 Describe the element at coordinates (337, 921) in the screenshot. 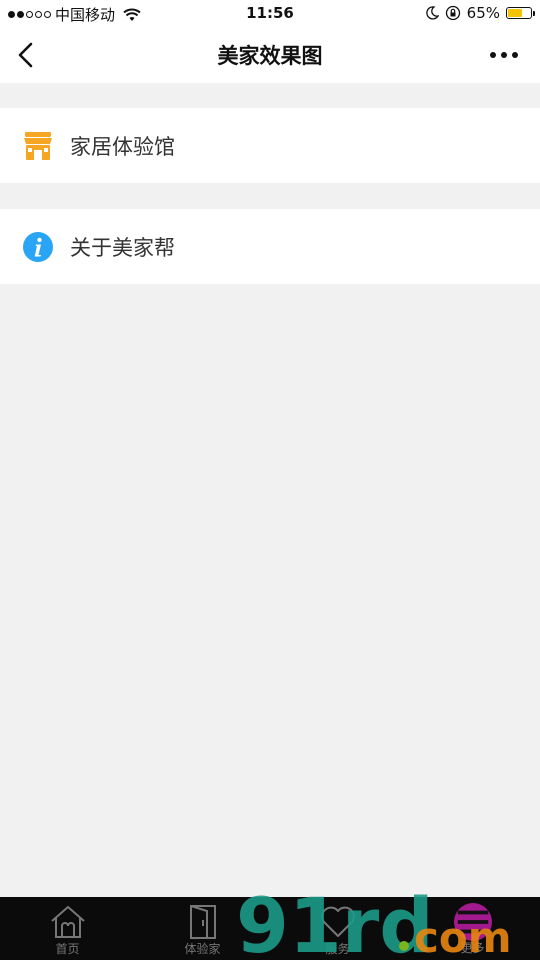

I see `heart-icon` at that location.